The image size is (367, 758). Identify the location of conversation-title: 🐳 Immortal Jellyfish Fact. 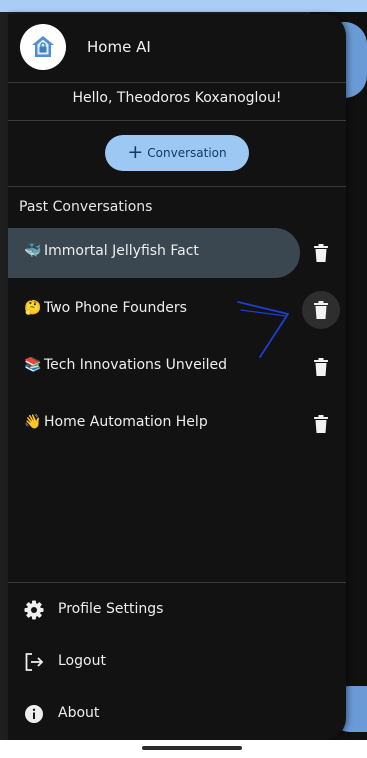
(111, 251).